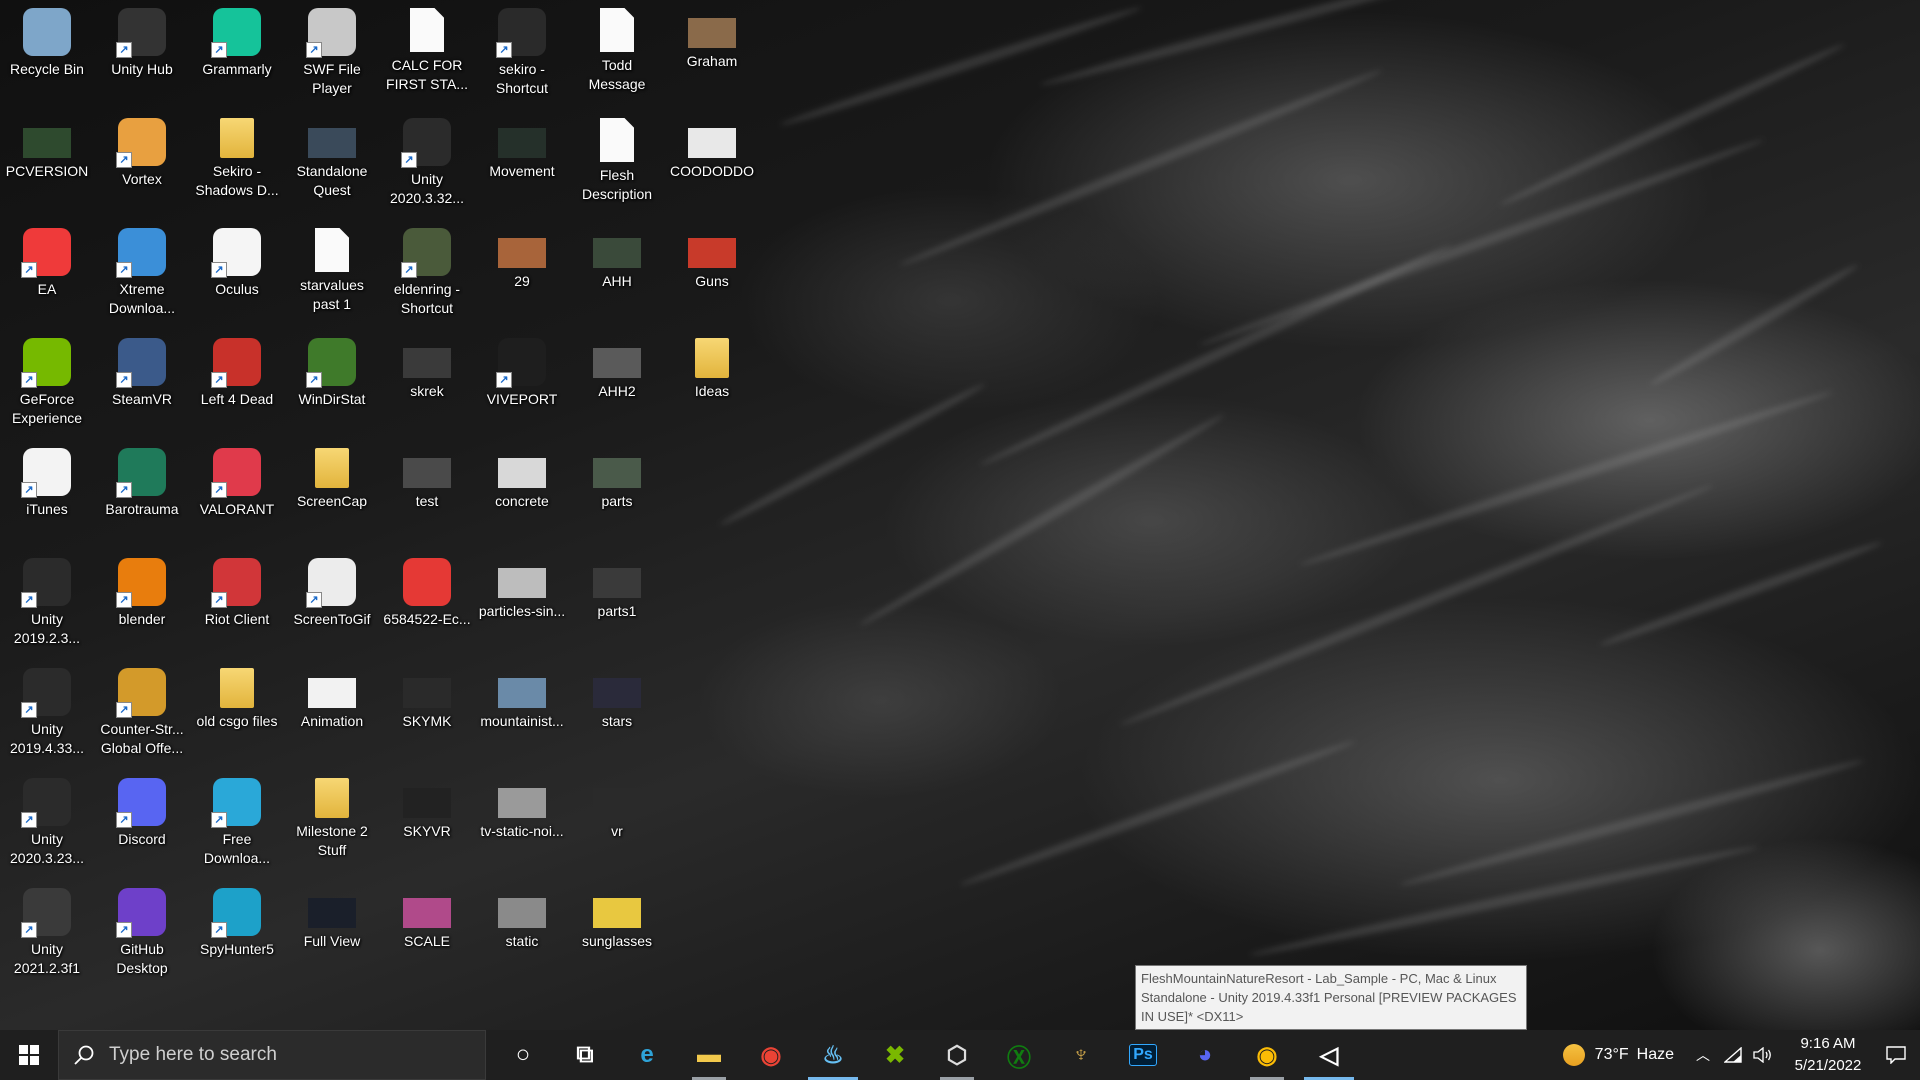 The image size is (1920, 1080). What do you see at coordinates (237, 589) in the screenshot?
I see `desktop-icon-riot-client: ↗ Riot Client` at bounding box center [237, 589].